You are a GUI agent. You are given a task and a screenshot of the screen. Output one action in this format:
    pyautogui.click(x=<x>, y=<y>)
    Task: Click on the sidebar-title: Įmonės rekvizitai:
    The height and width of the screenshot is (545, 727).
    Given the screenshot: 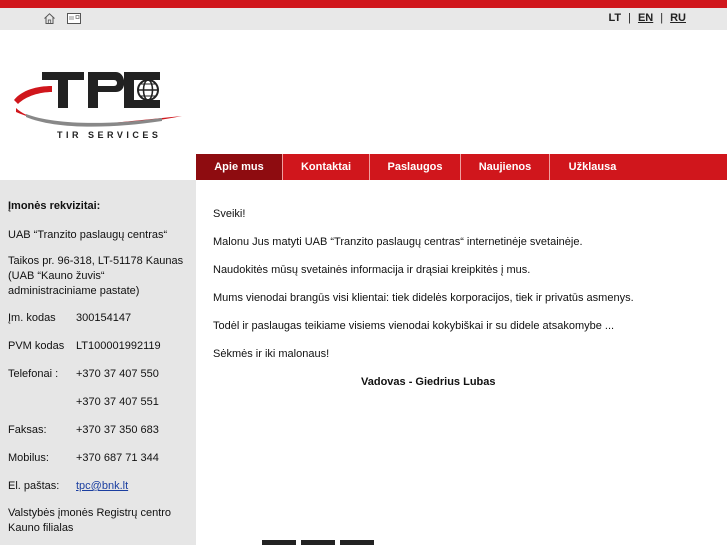 What is the action you would take?
    pyautogui.click(x=54, y=206)
    